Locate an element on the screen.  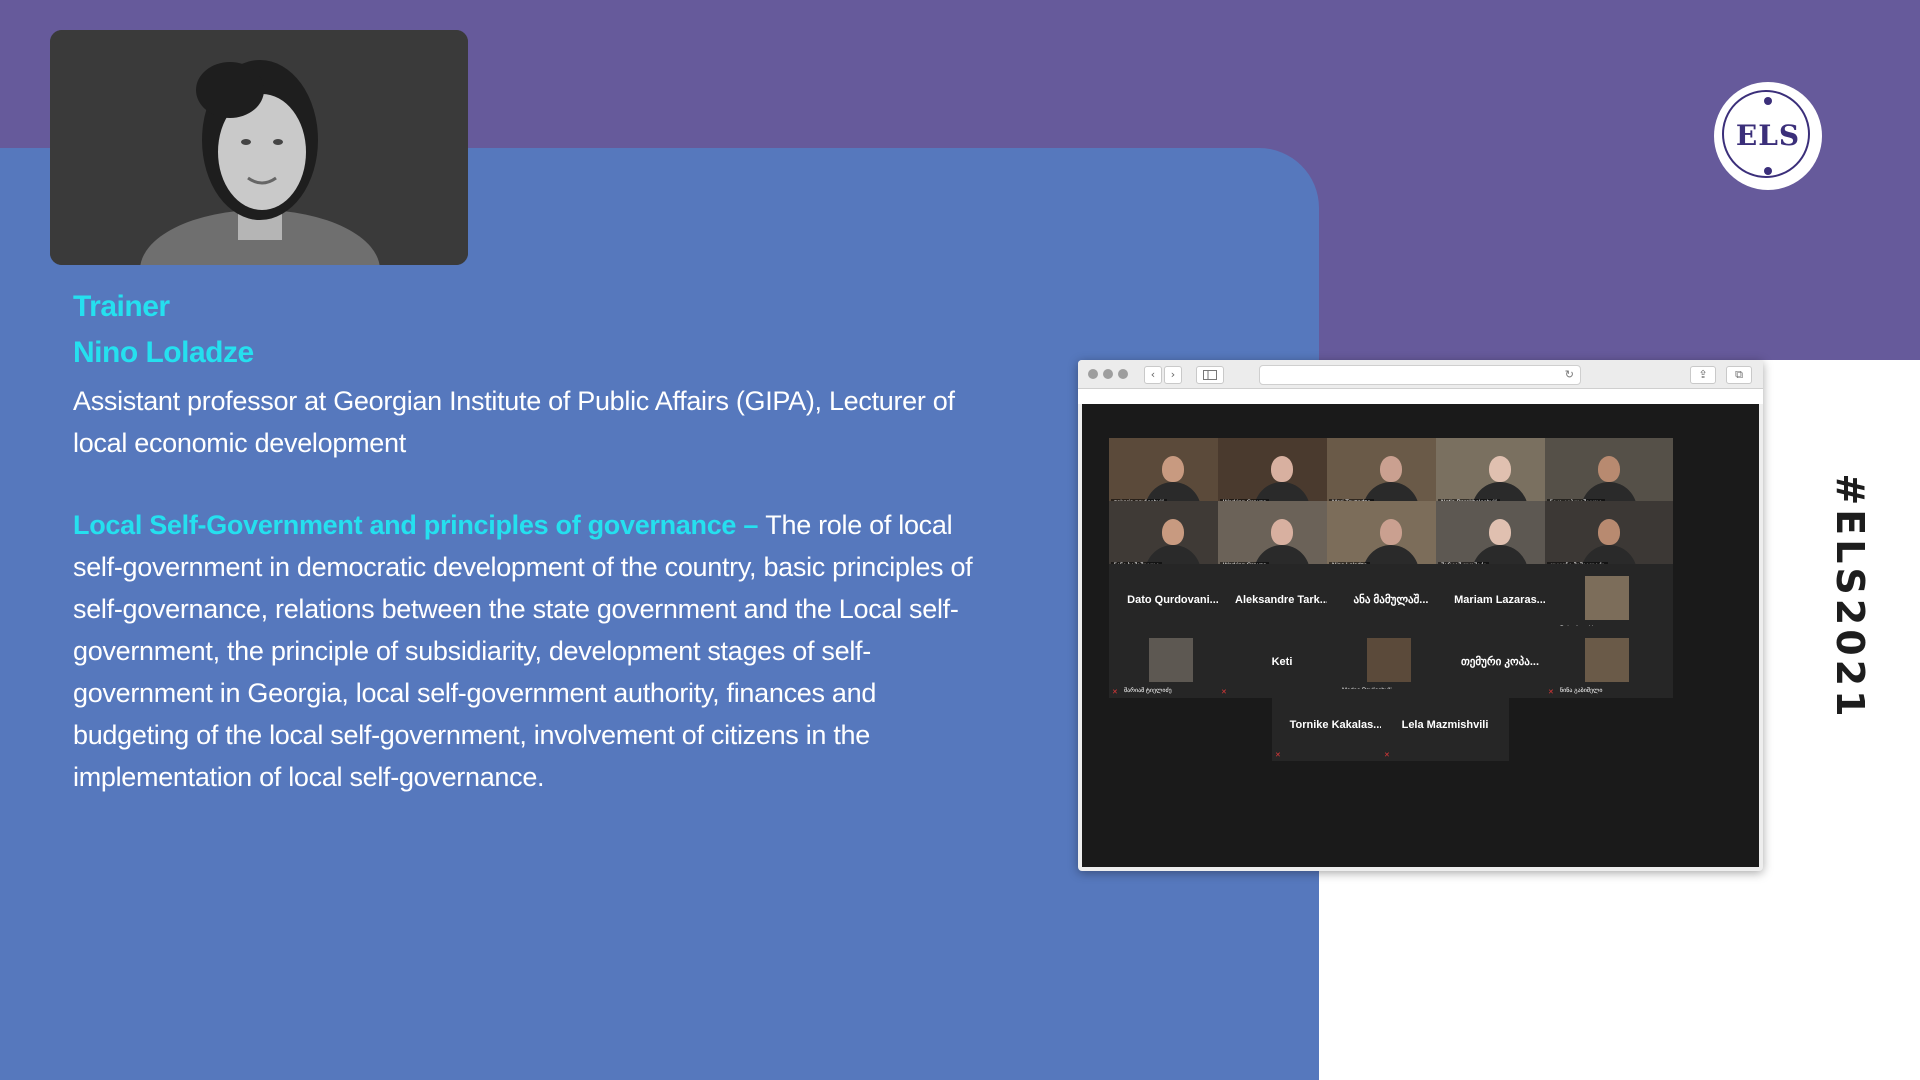
participant-tile: ლევანი მიშველაძე is located at coordinates (1609, 537).